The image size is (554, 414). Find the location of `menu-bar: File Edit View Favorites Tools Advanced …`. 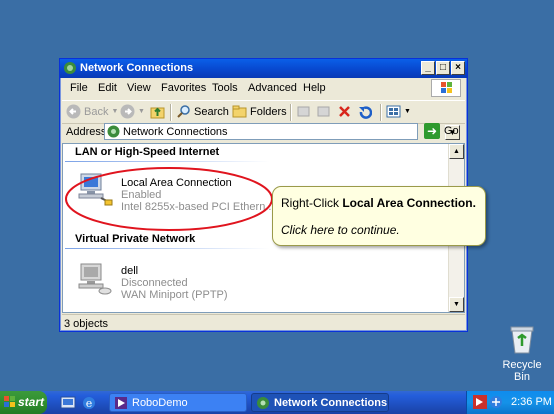

menu-bar: File Edit View Favorites Tools Advanced … is located at coordinates (263, 89).